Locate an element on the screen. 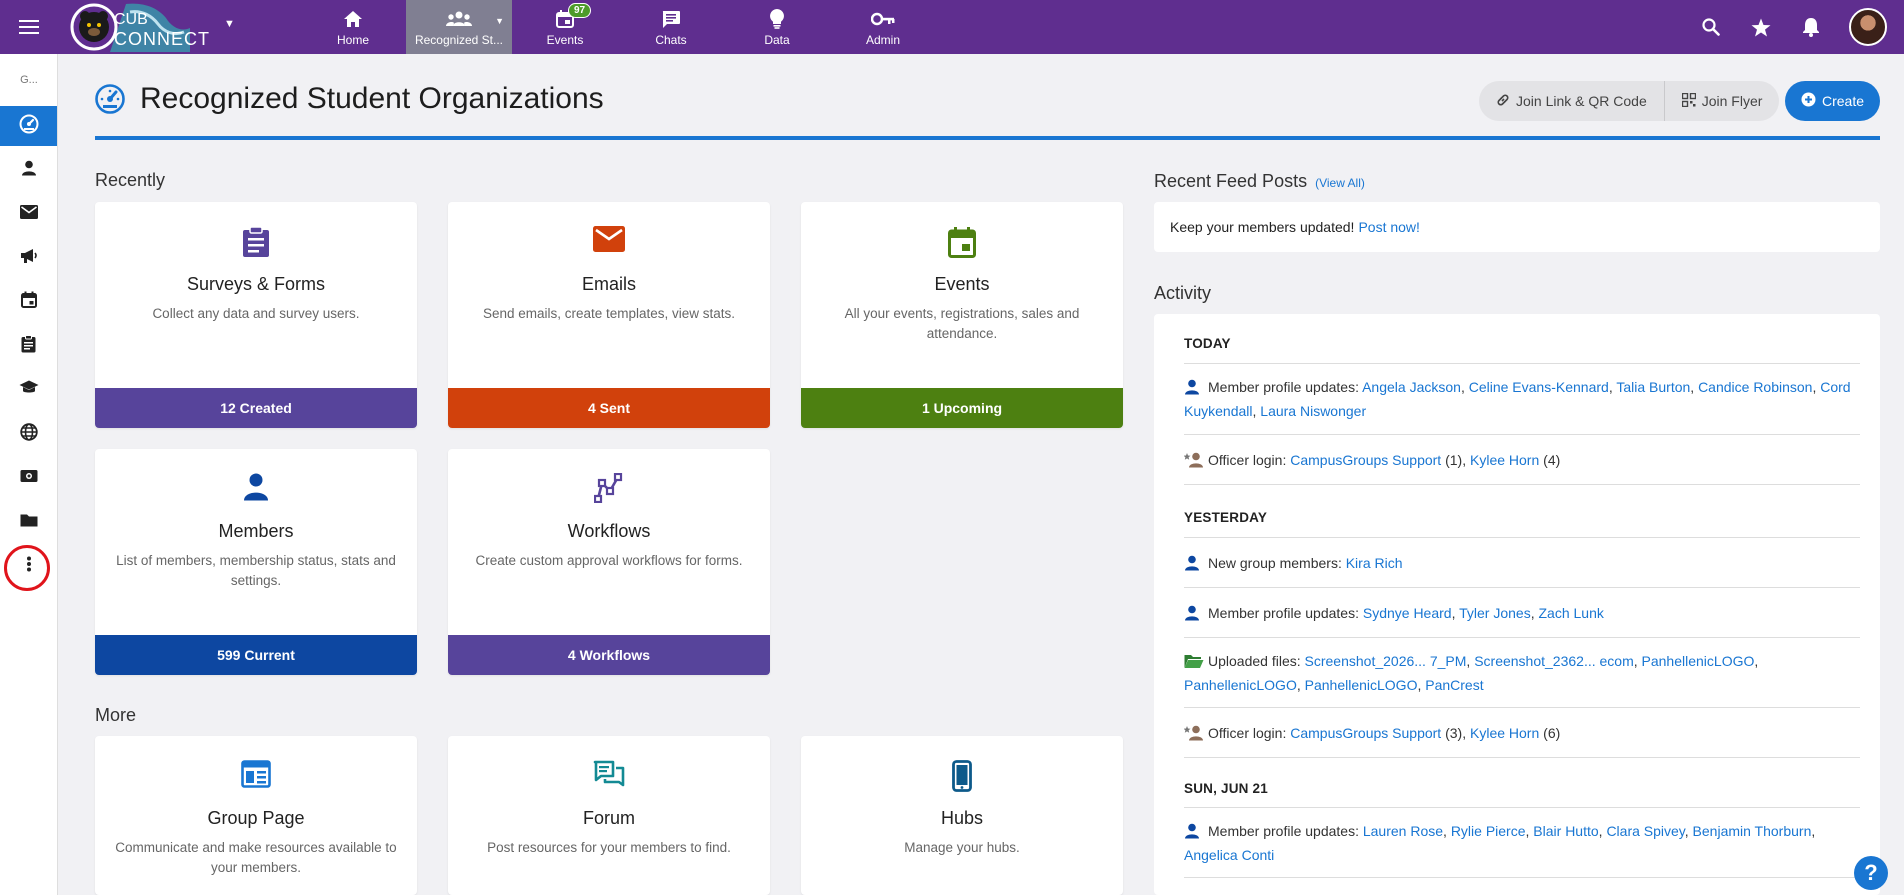  forum-icon is located at coordinates (609, 774).